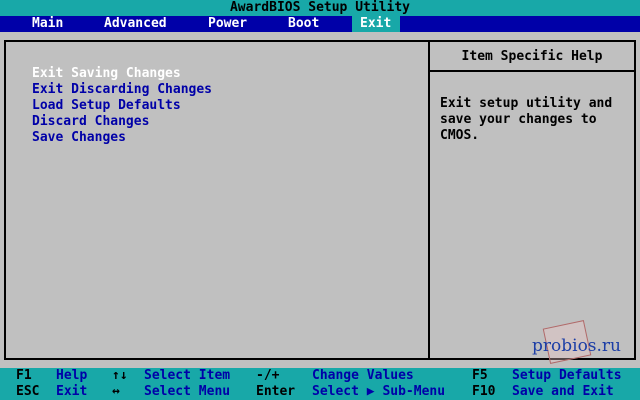  Describe the element at coordinates (268, 375) in the screenshot. I see `key-plus-minus: -/+` at that location.